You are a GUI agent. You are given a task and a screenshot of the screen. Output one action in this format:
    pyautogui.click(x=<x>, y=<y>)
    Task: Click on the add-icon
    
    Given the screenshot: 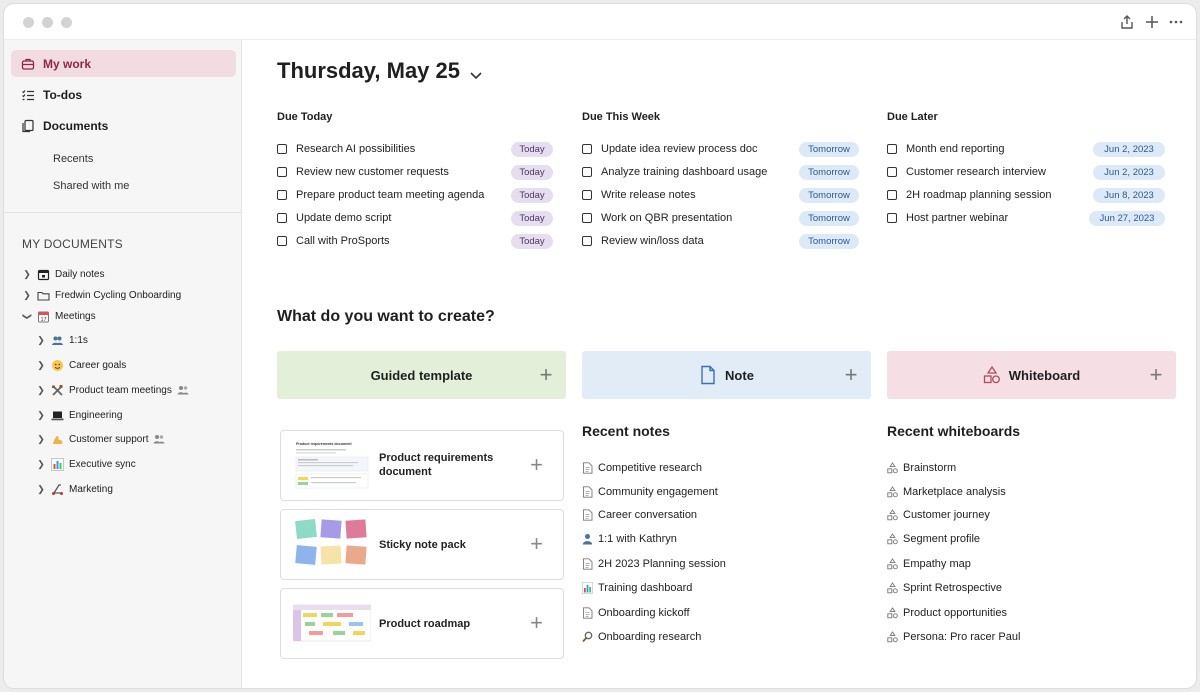 What is the action you would take?
    pyautogui.click(x=1152, y=22)
    